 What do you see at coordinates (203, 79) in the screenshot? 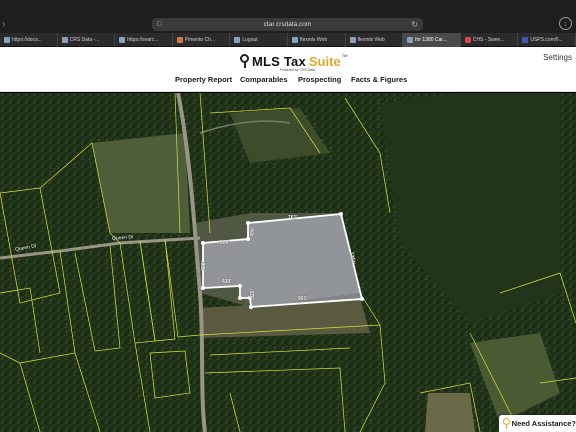
I see `nav-property-report: Property Report` at bounding box center [203, 79].